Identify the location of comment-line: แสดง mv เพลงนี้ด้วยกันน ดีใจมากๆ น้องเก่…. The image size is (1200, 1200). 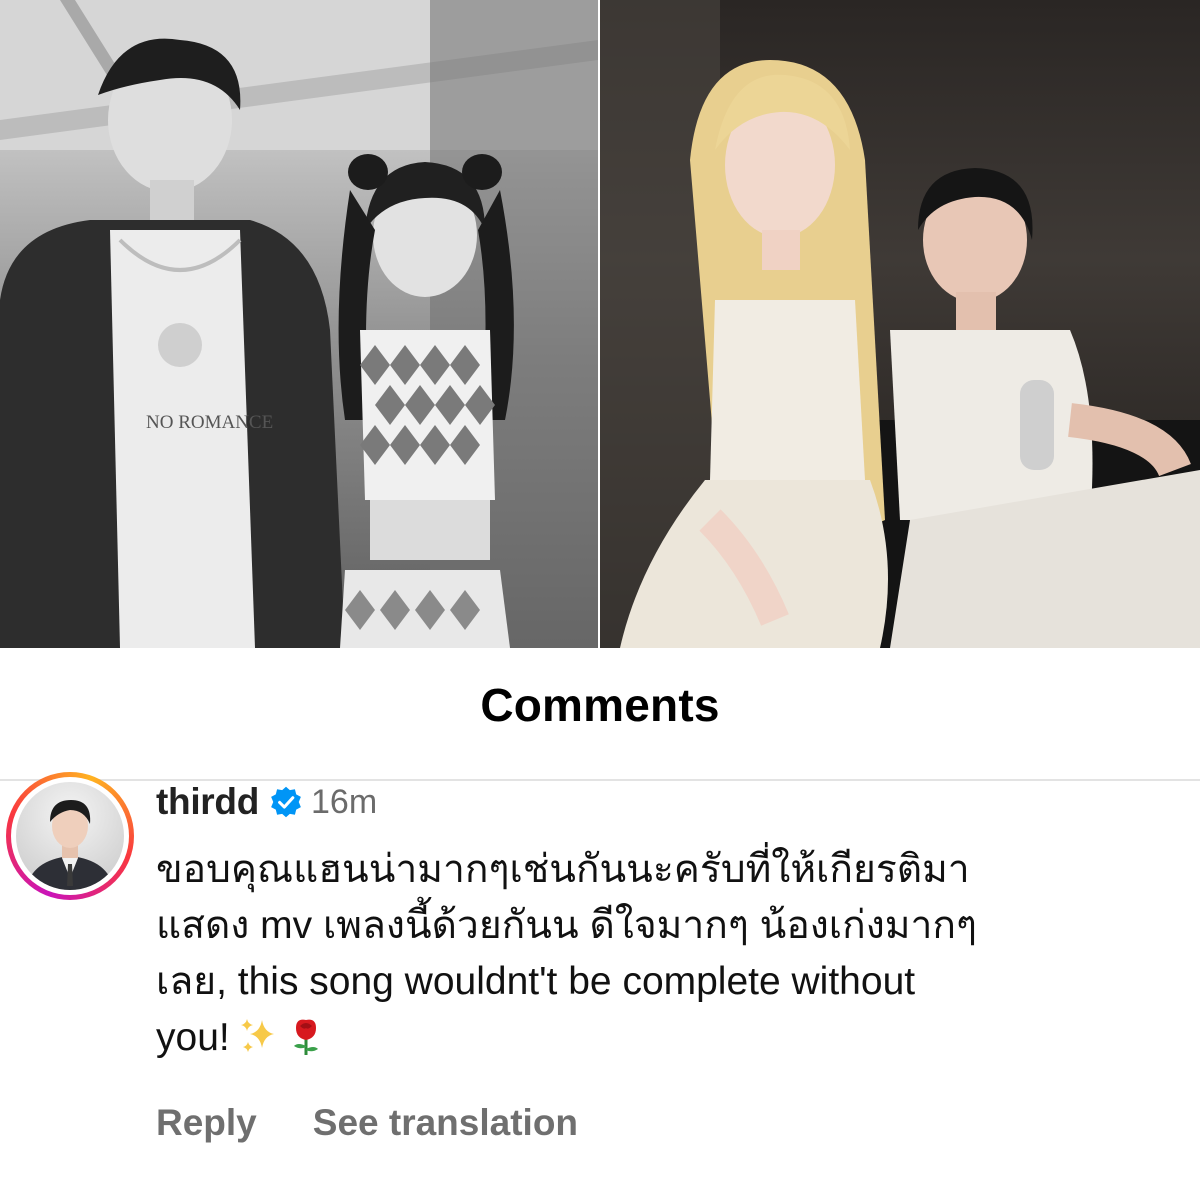
(566, 925).